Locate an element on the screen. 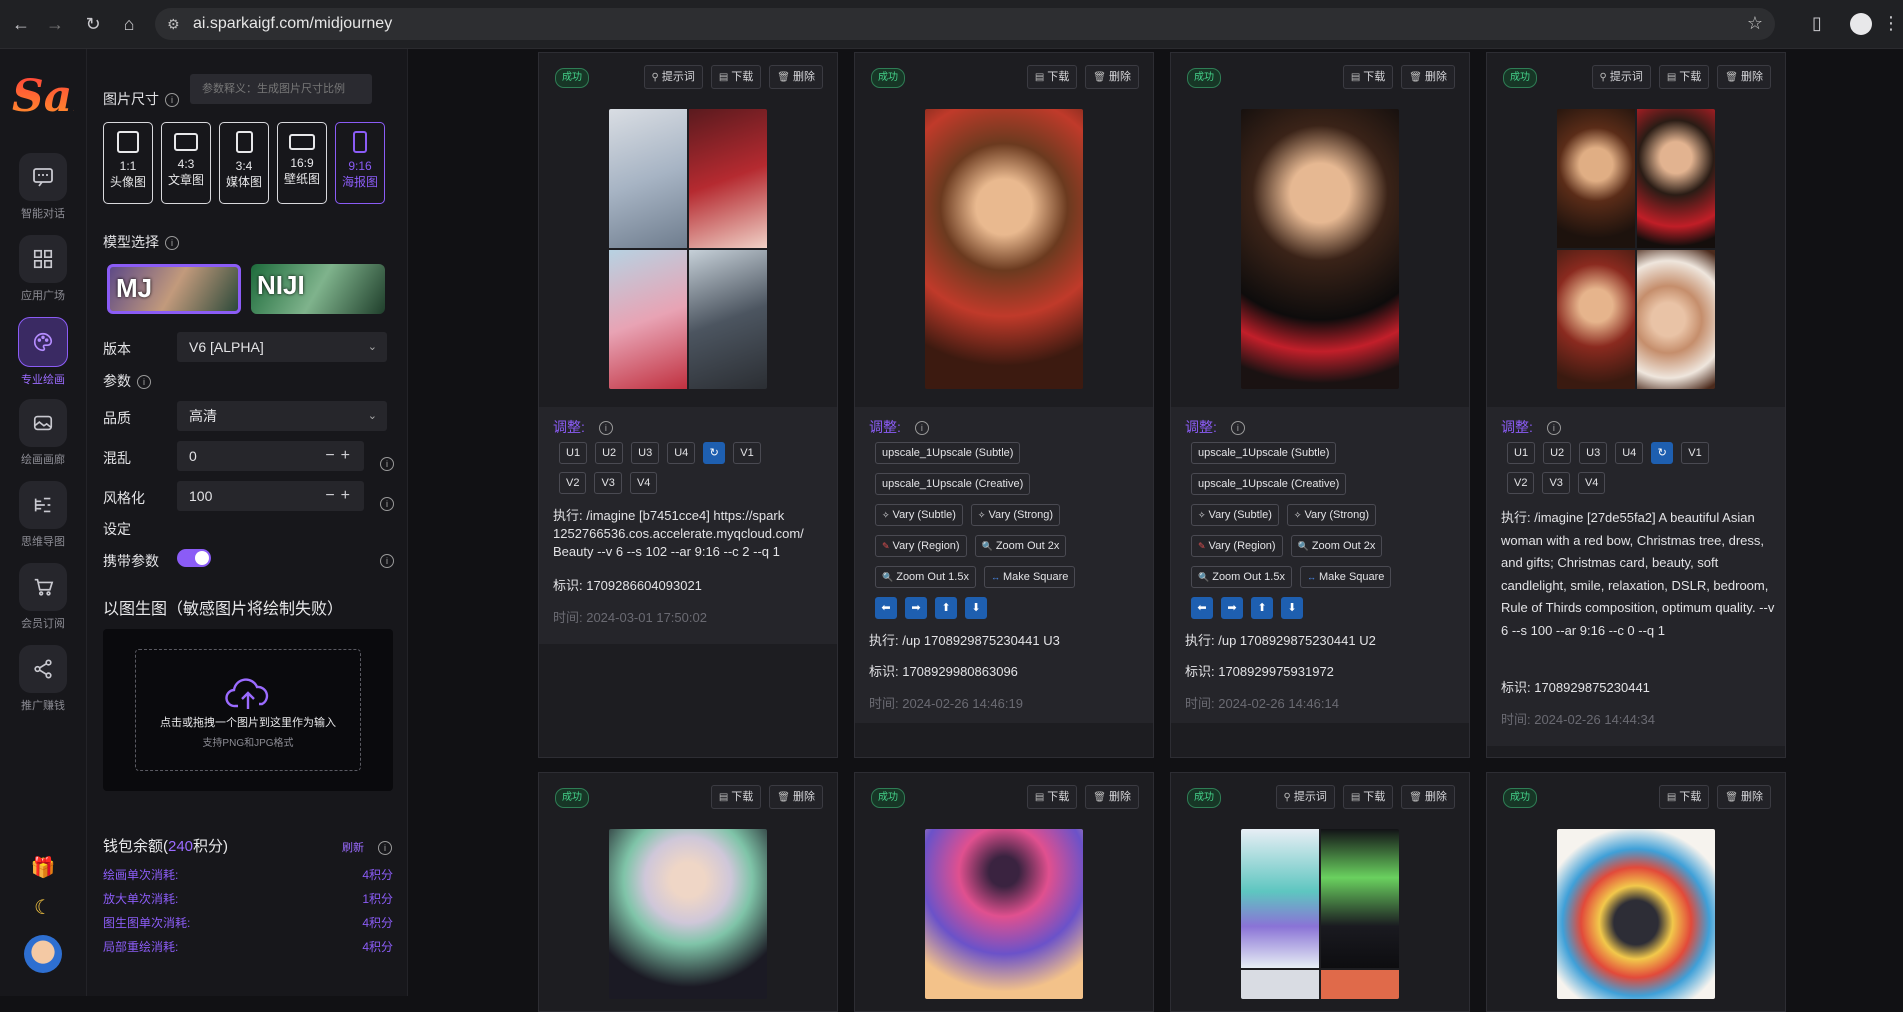 The image size is (1903, 1012). nav-apps: 应用广场 is located at coordinates (43, 269).